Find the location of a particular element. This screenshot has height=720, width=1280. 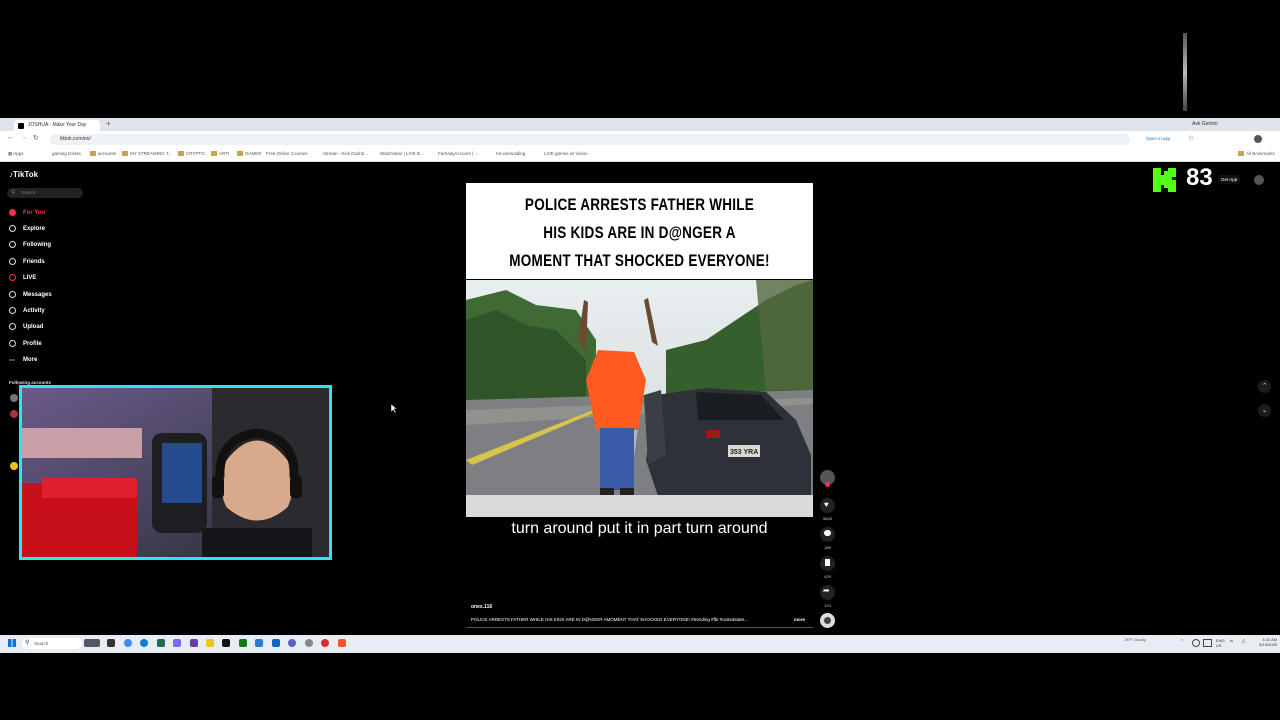

apps-icon: ▦ Apps is located at coordinates (16, 154).